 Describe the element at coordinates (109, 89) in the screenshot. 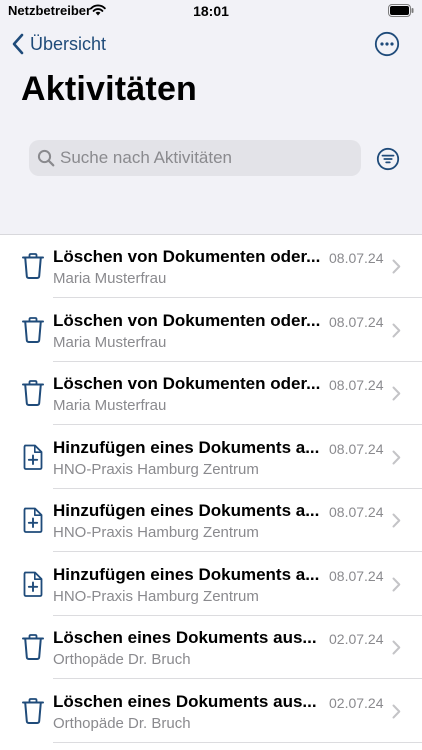

I see `page-title: Aktivitäten` at that location.